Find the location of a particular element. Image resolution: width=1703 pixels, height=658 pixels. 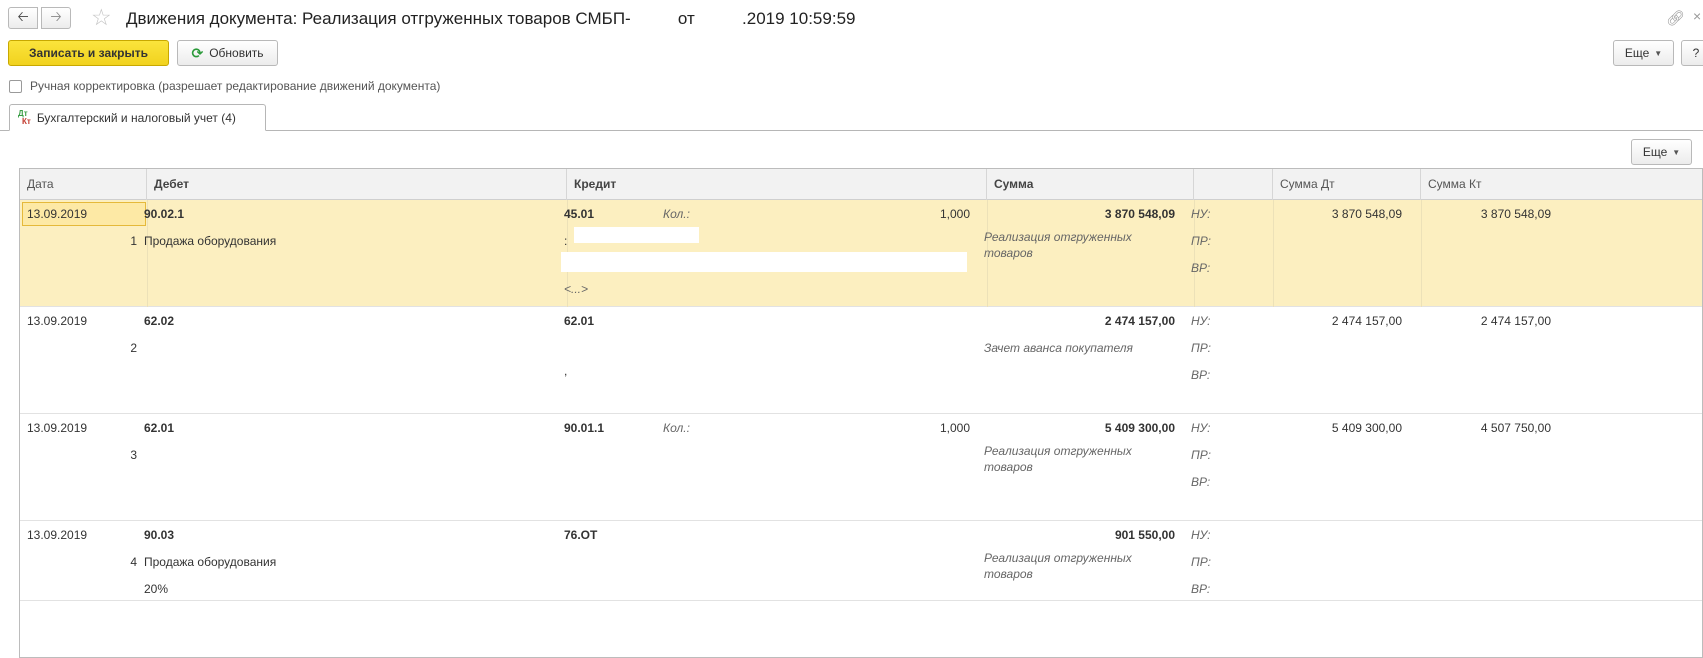

row-credit: 45.01 is located at coordinates (579, 214).